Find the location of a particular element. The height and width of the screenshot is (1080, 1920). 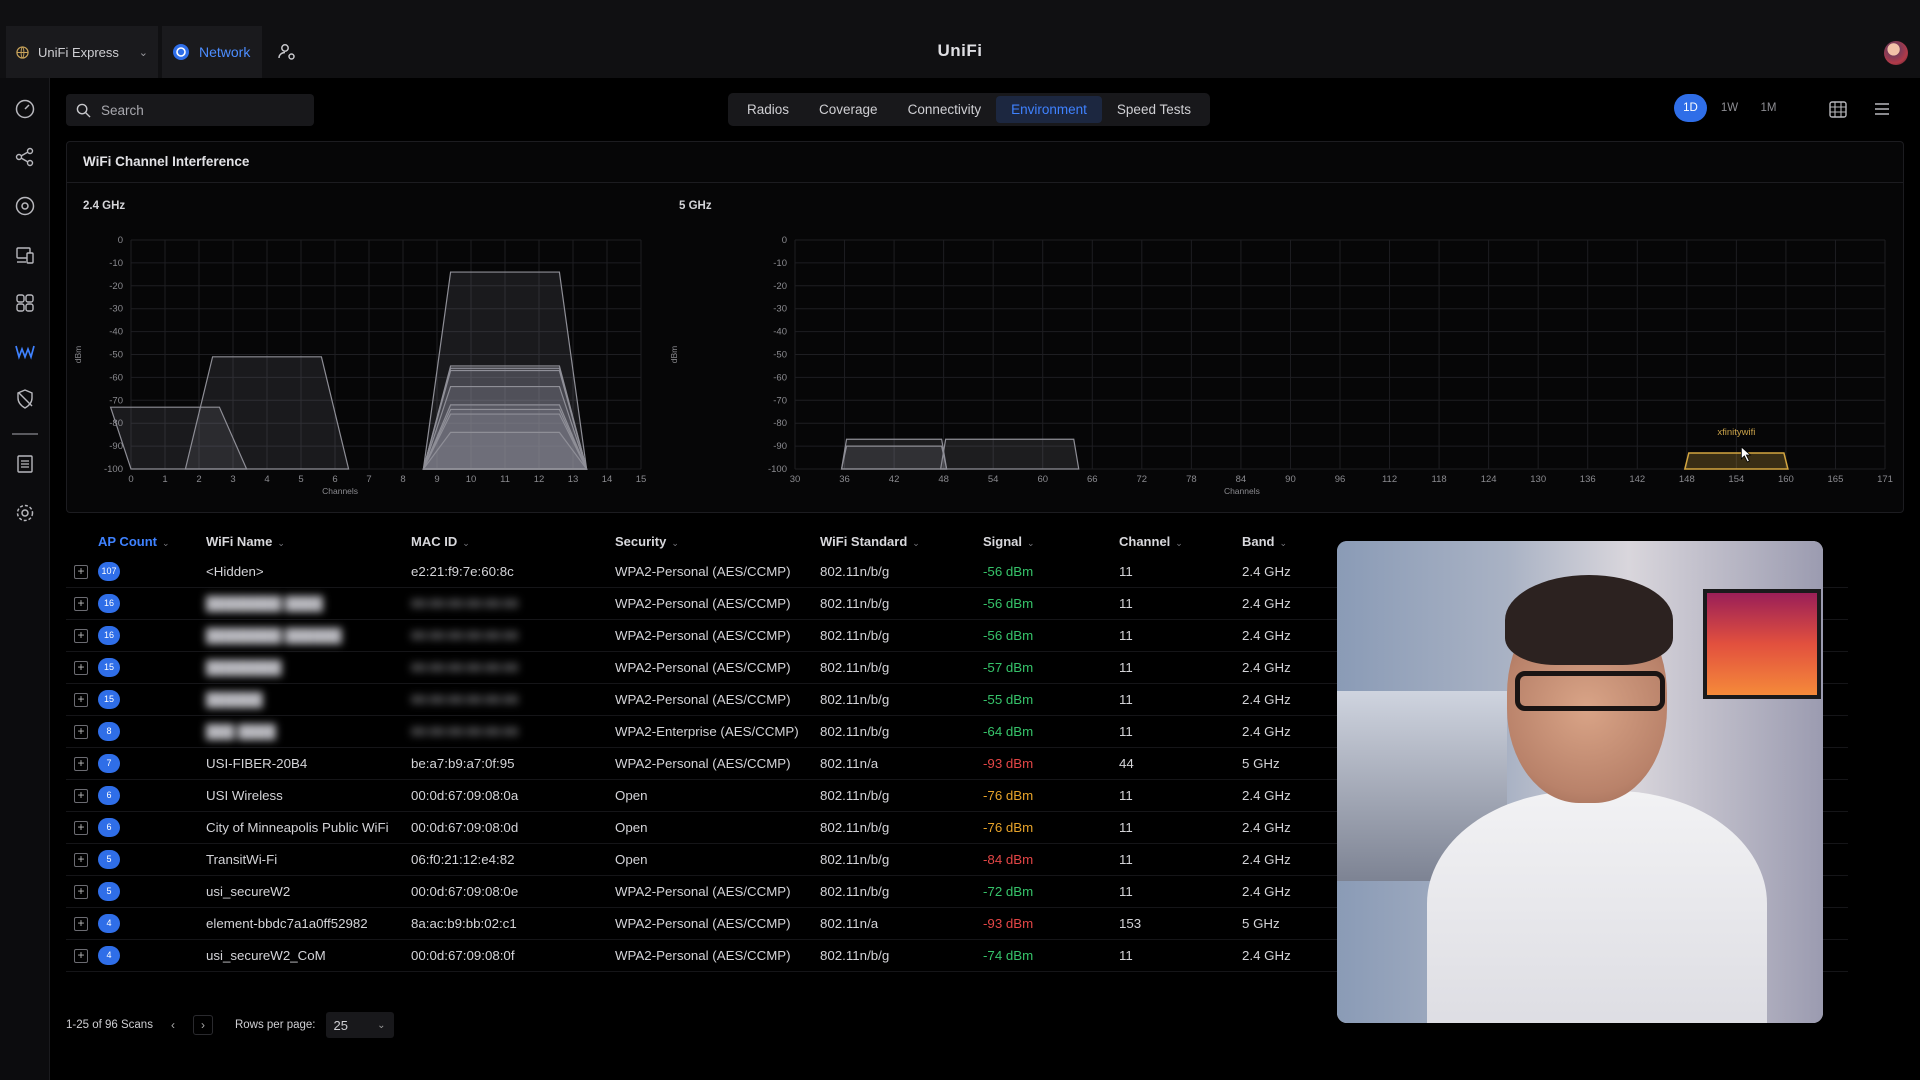

tab-speed-tests: Speed Tests is located at coordinates (1154, 109).